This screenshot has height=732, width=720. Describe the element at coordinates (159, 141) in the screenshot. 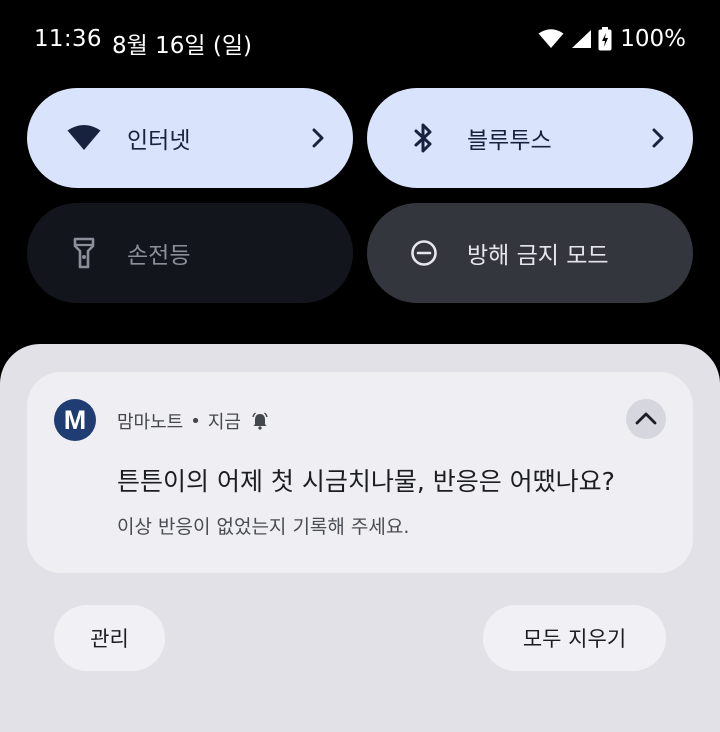

I see `tile-internet-label: 인터넷` at that location.